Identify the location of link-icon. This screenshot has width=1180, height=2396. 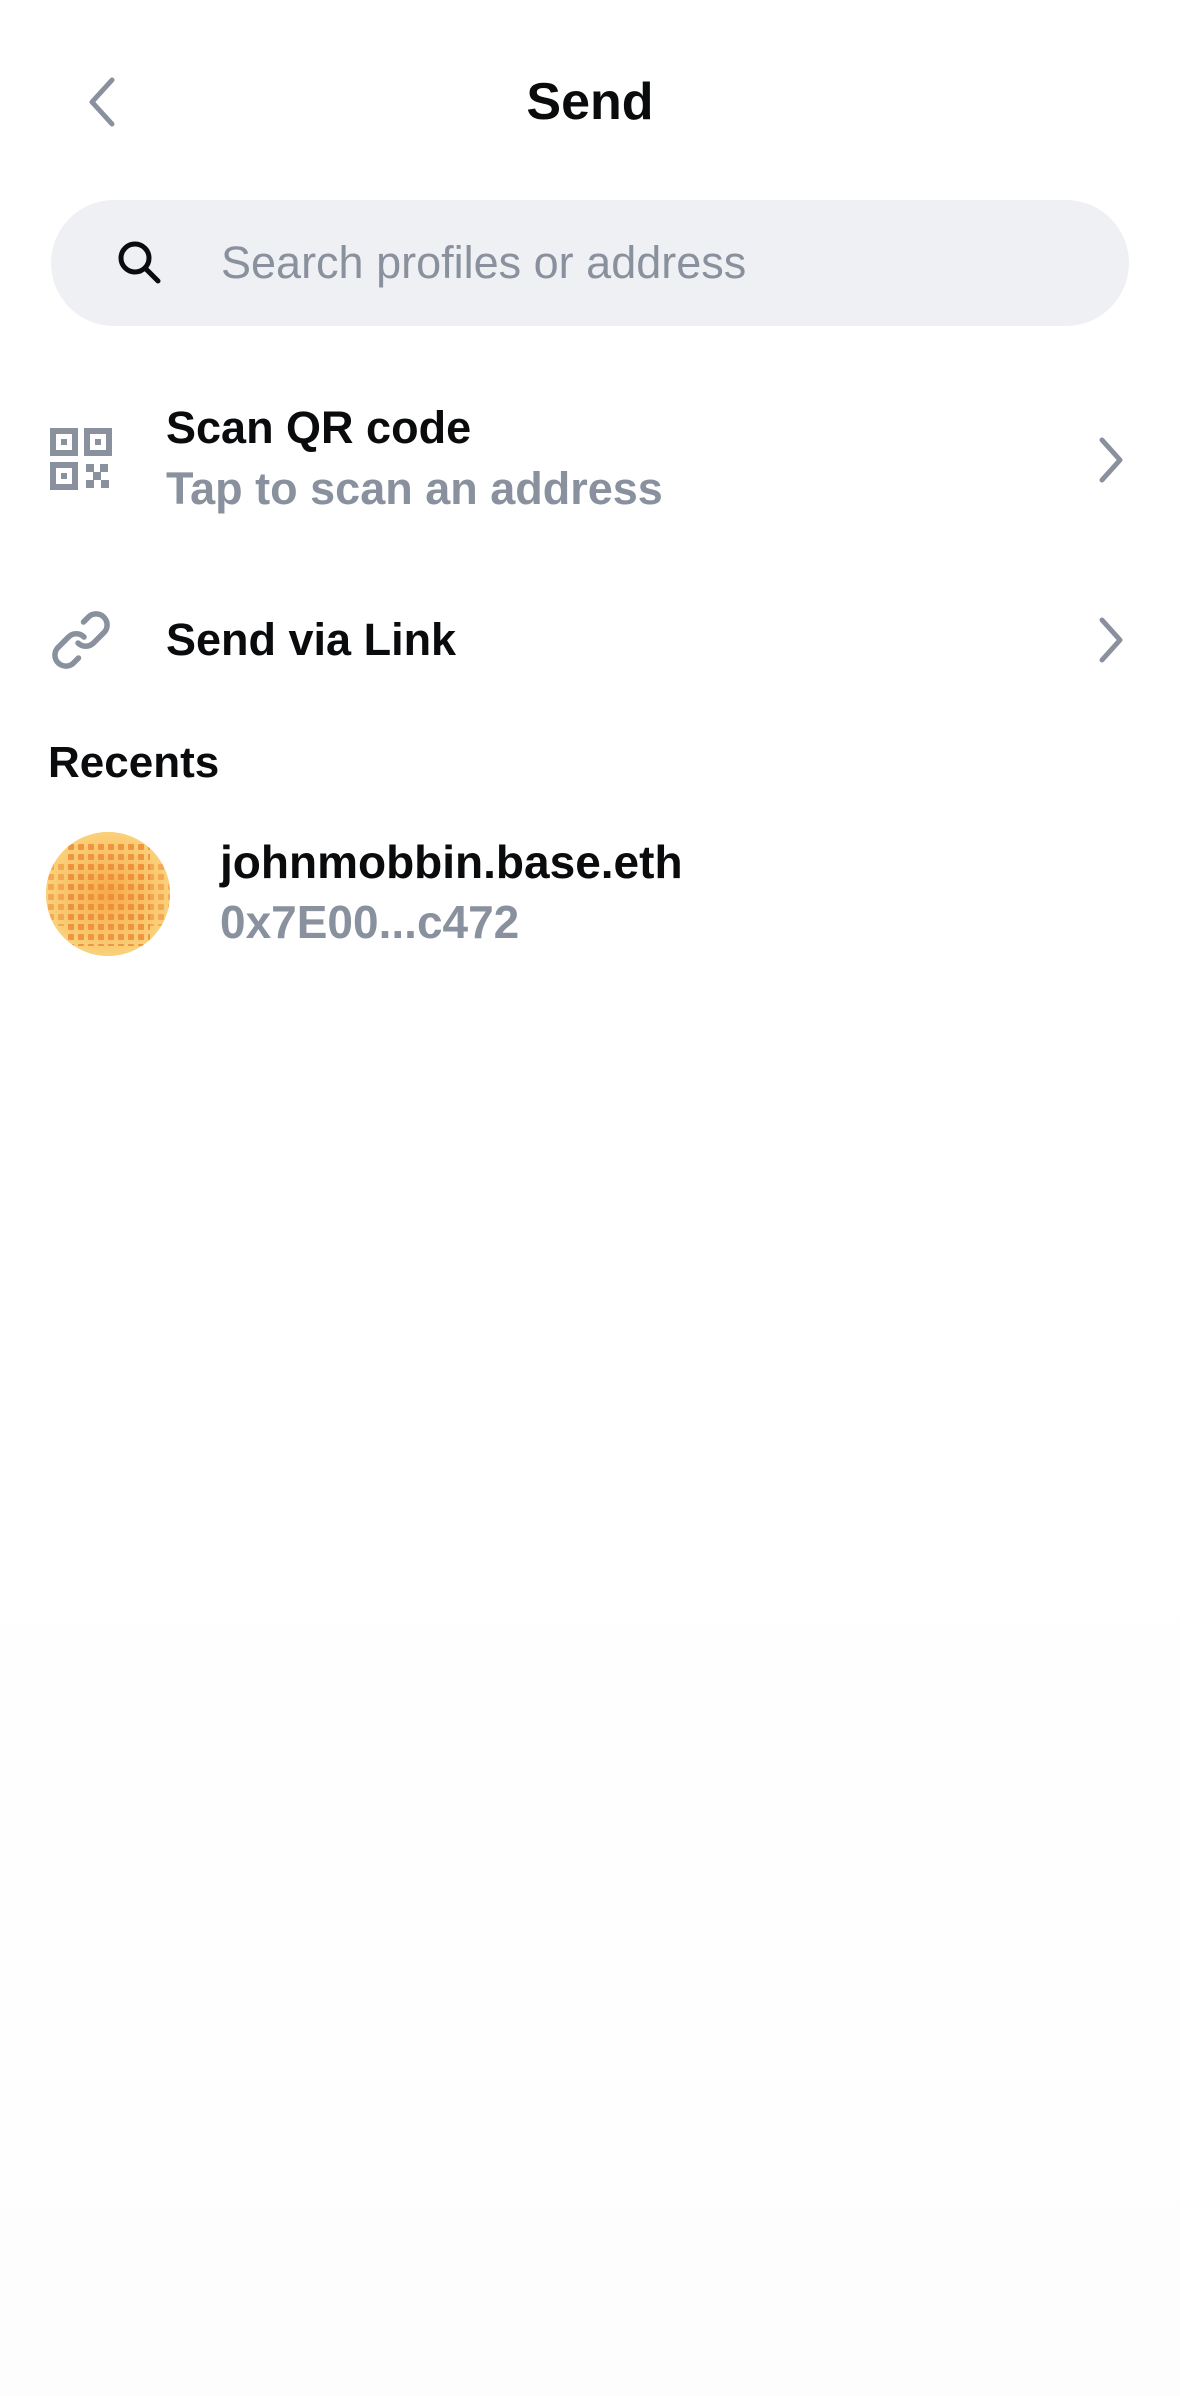
(81, 640).